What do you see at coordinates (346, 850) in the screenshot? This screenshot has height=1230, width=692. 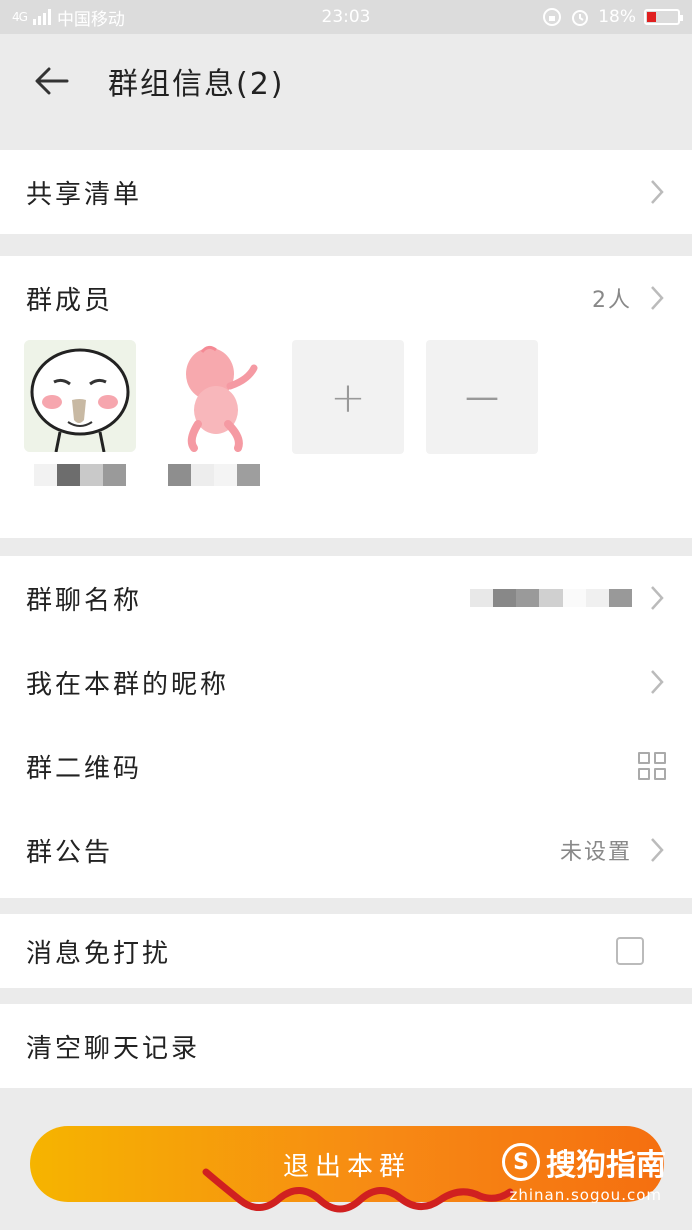 I see `announcement-row: 群公告 未设置` at bounding box center [346, 850].